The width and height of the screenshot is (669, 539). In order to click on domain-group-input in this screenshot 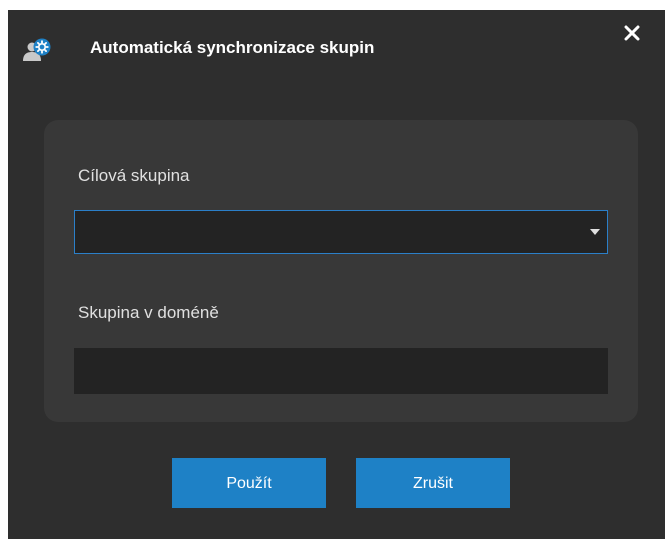, I will do `click(341, 371)`.